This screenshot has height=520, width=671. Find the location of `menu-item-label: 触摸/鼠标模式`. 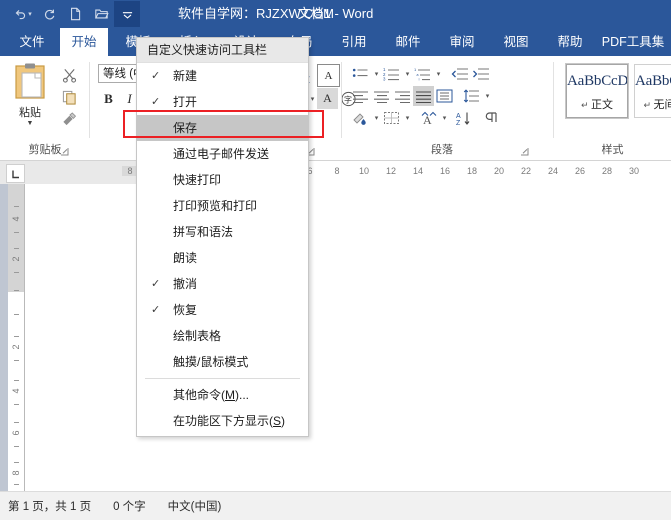

menu-item-label: 触摸/鼠标模式 is located at coordinates (211, 362).